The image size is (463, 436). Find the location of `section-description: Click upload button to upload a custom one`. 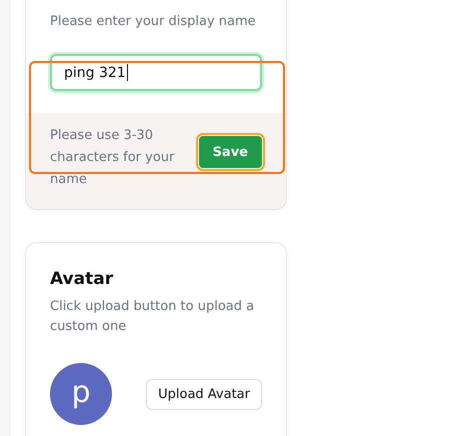

section-description: Click upload button to upload a custom one is located at coordinates (153, 317).